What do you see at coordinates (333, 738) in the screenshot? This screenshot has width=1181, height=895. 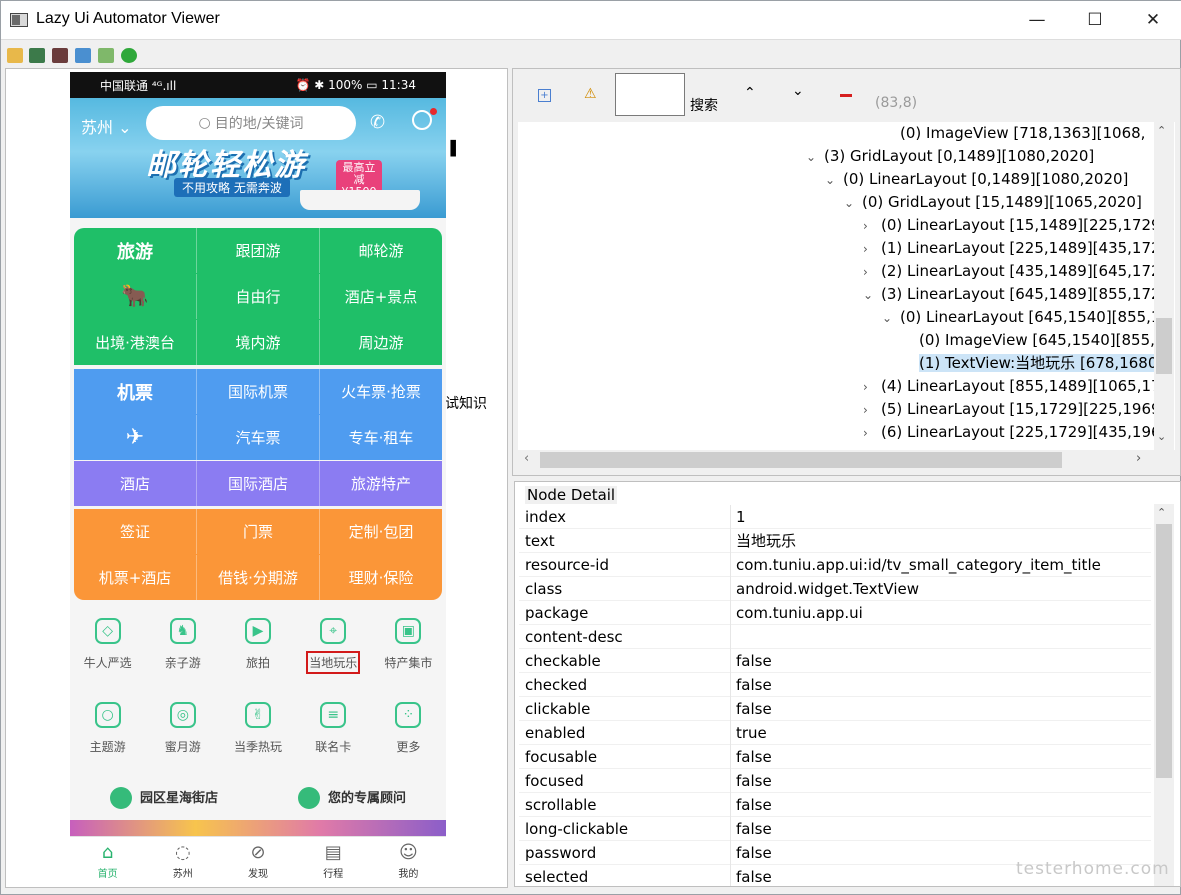 I see `small-category-item: ≡ 联名卡` at bounding box center [333, 738].